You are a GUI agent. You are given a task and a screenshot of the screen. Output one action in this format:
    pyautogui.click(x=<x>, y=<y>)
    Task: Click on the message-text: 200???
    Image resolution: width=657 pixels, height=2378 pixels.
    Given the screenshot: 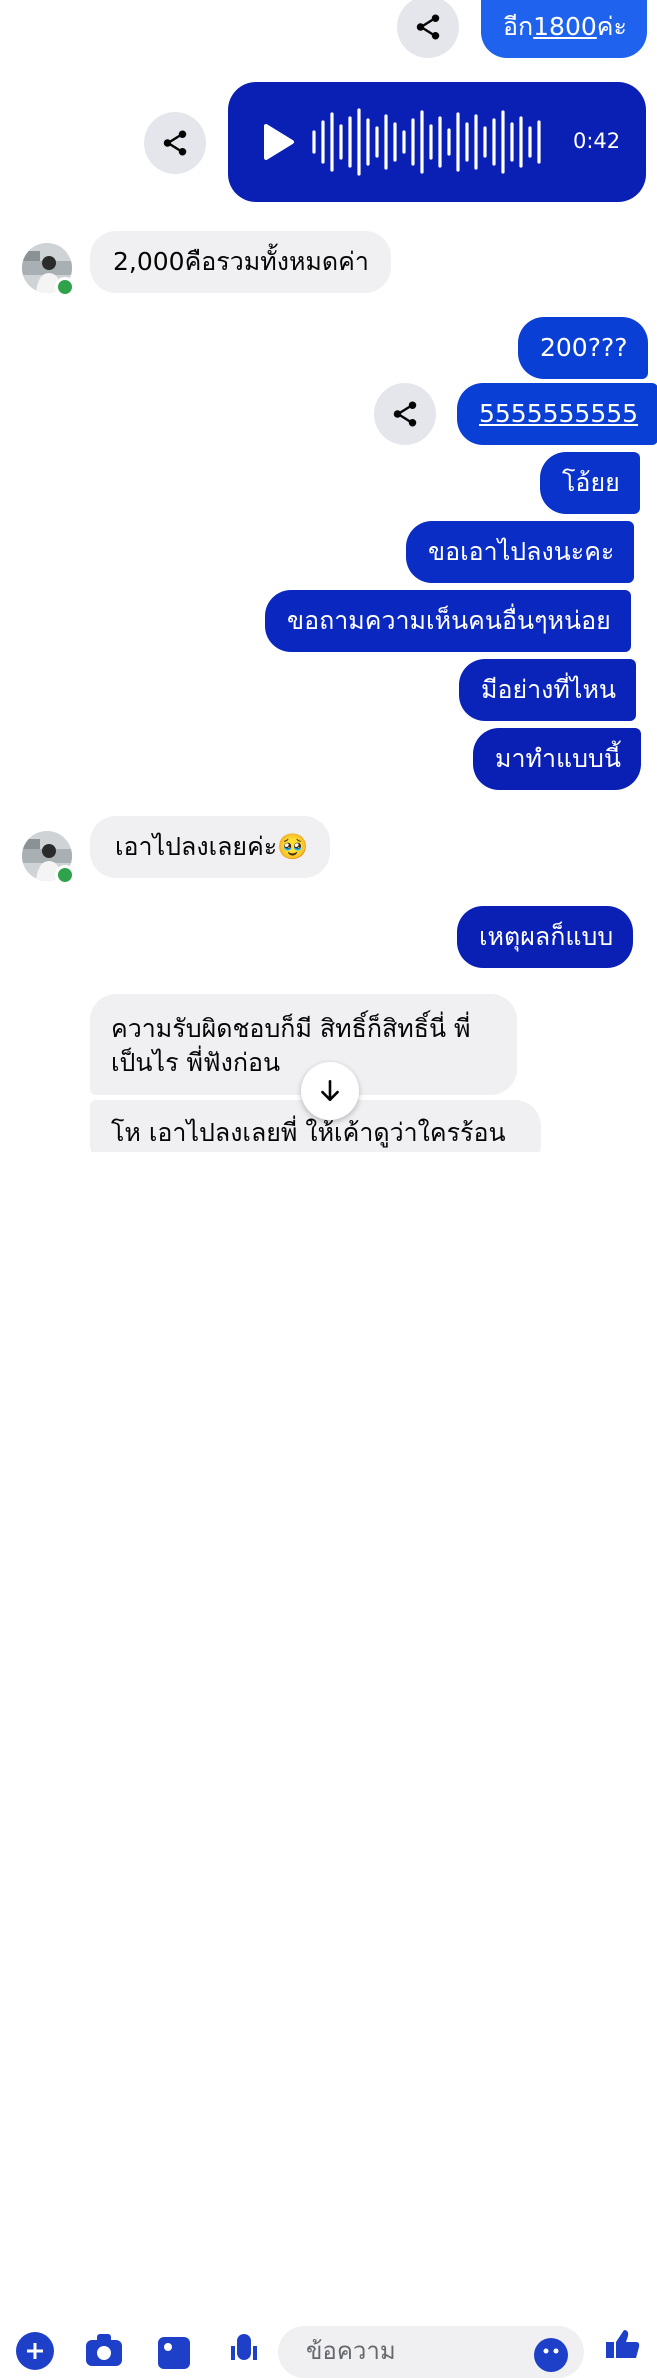 What is the action you would take?
    pyautogui.click(x=584, y=347)
    